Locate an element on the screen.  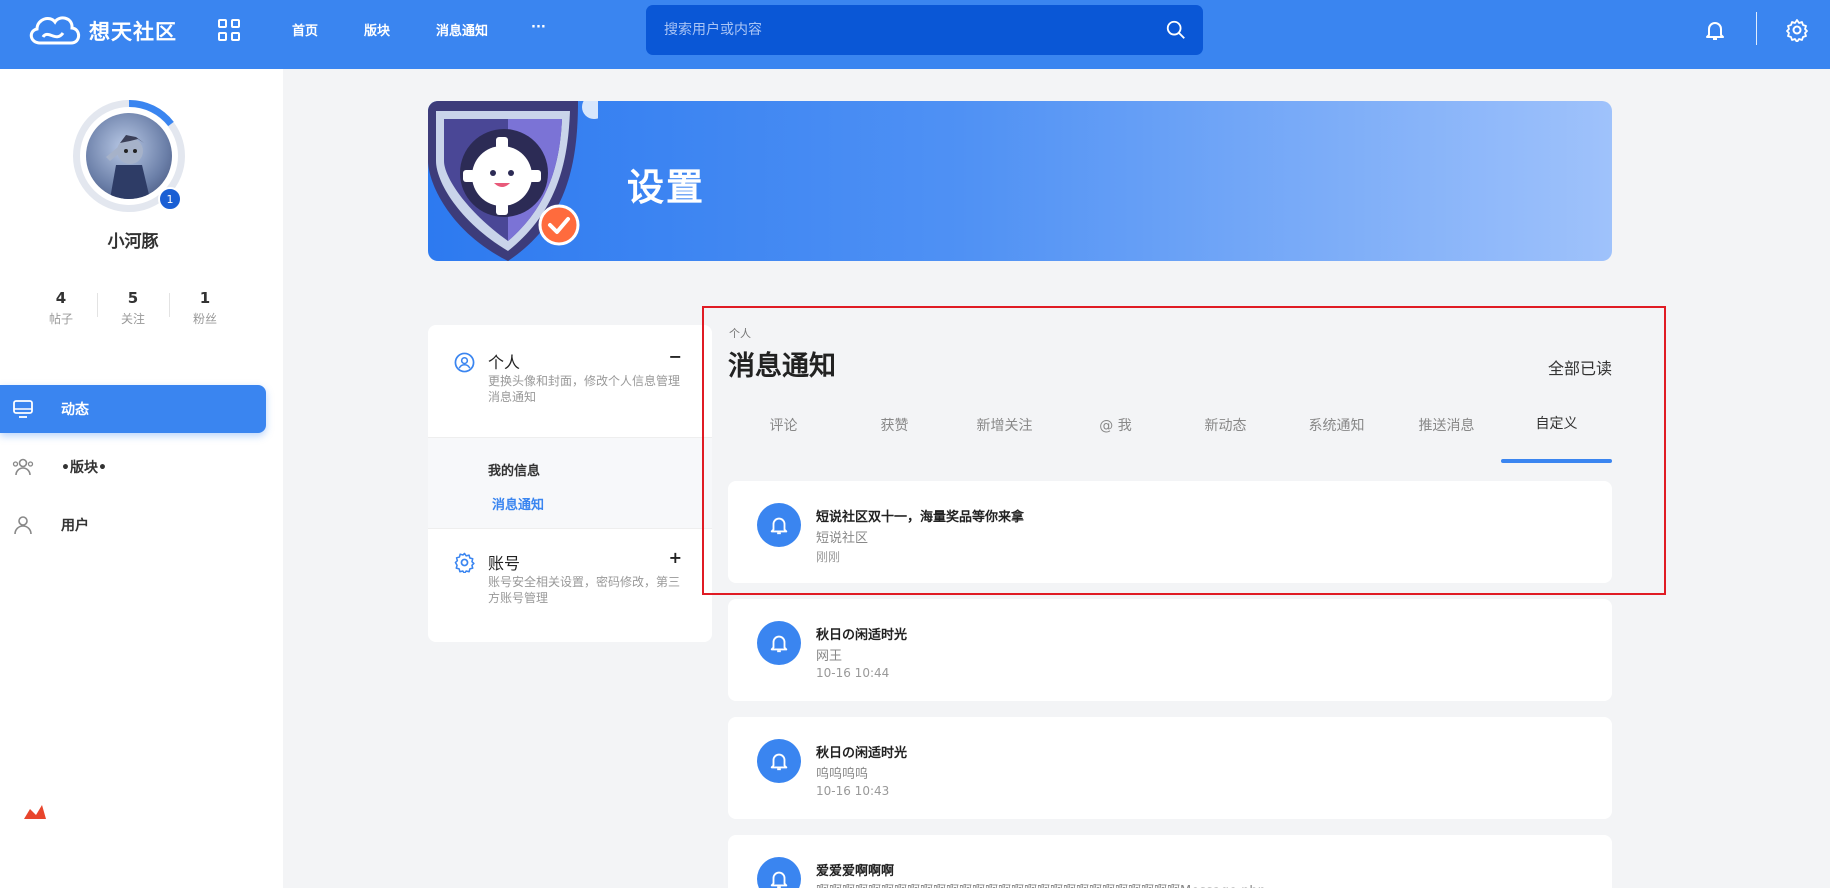
settings-section-title: 账号 is located at coordinates (504, 563).